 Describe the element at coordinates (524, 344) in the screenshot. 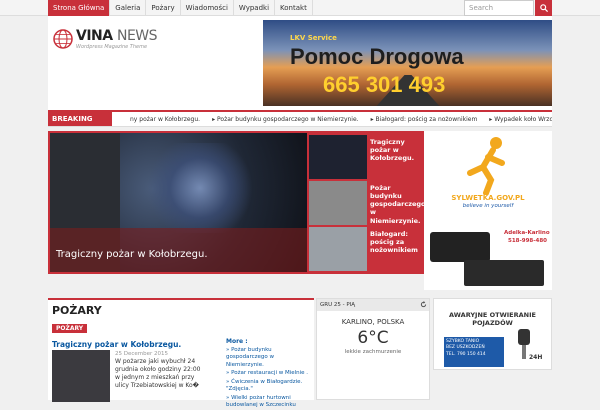

I see `car-key-icon` at that location.